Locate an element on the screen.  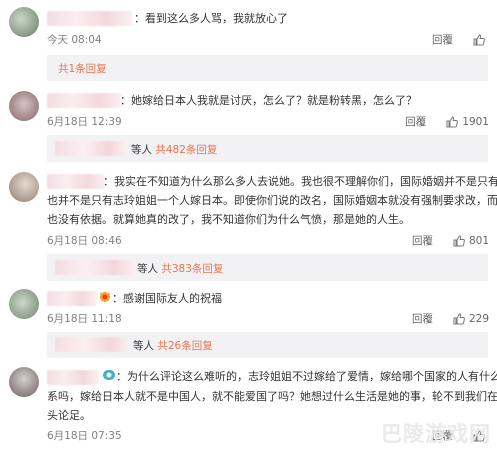
site-watermark: 巴陵游戏网 is located at coordinates (436, 434).